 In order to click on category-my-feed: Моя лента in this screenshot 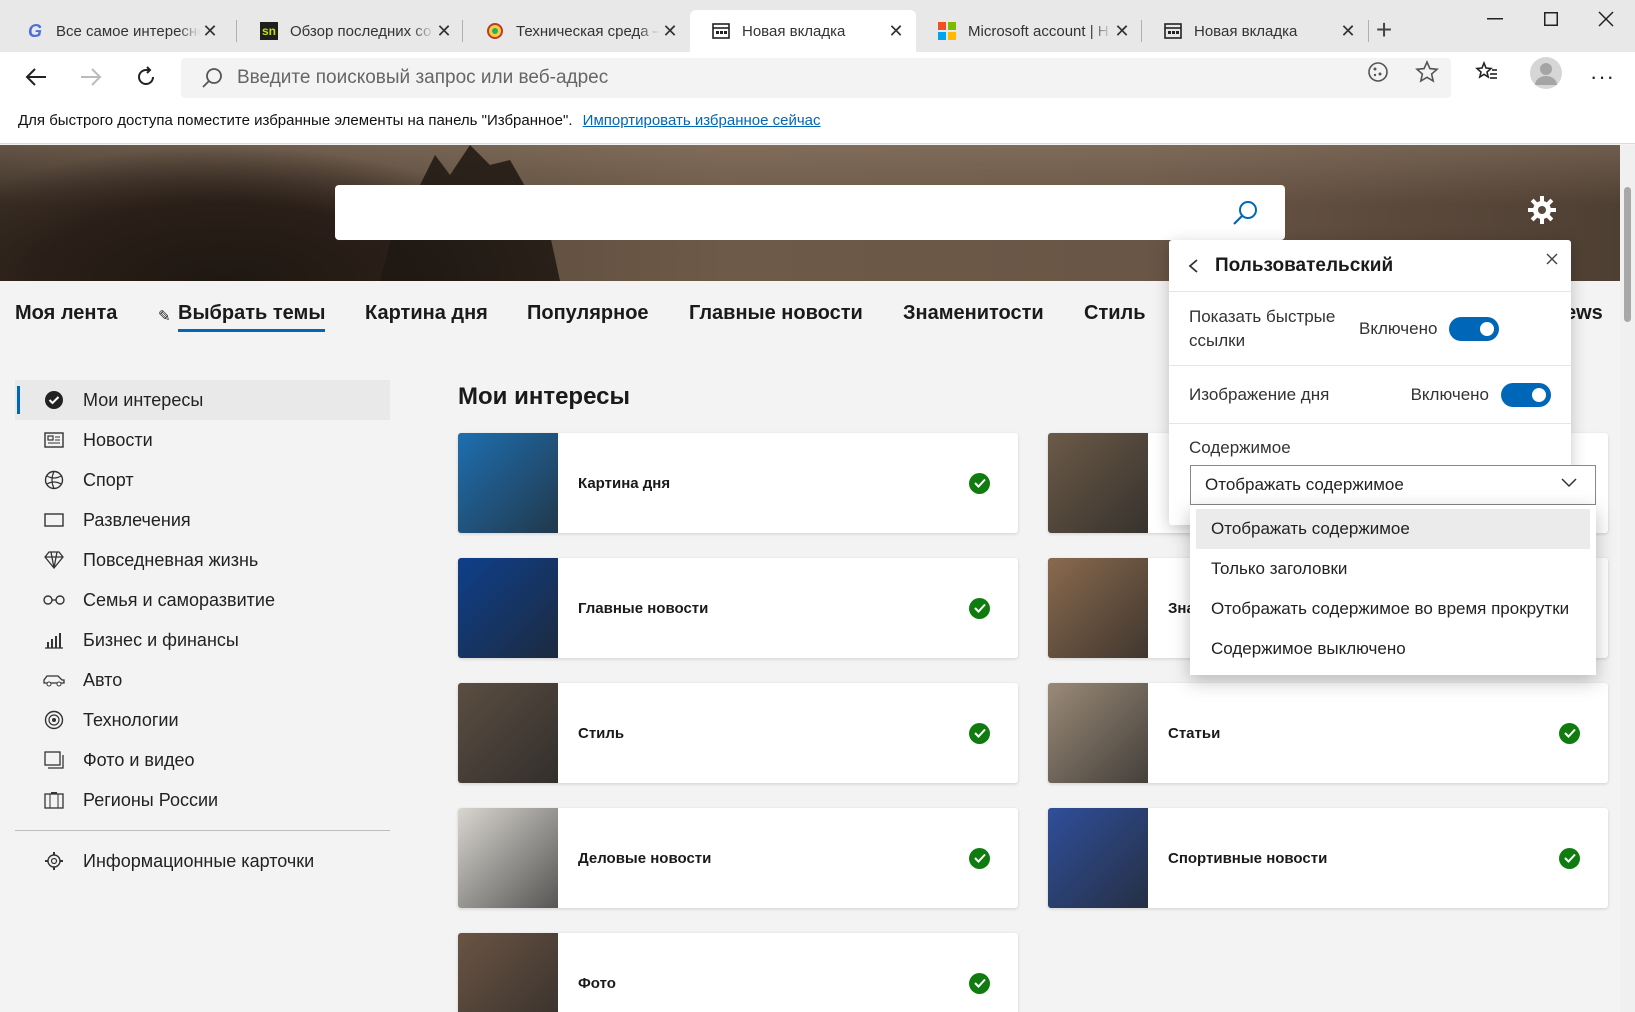, I will do `click(66, 313)`.